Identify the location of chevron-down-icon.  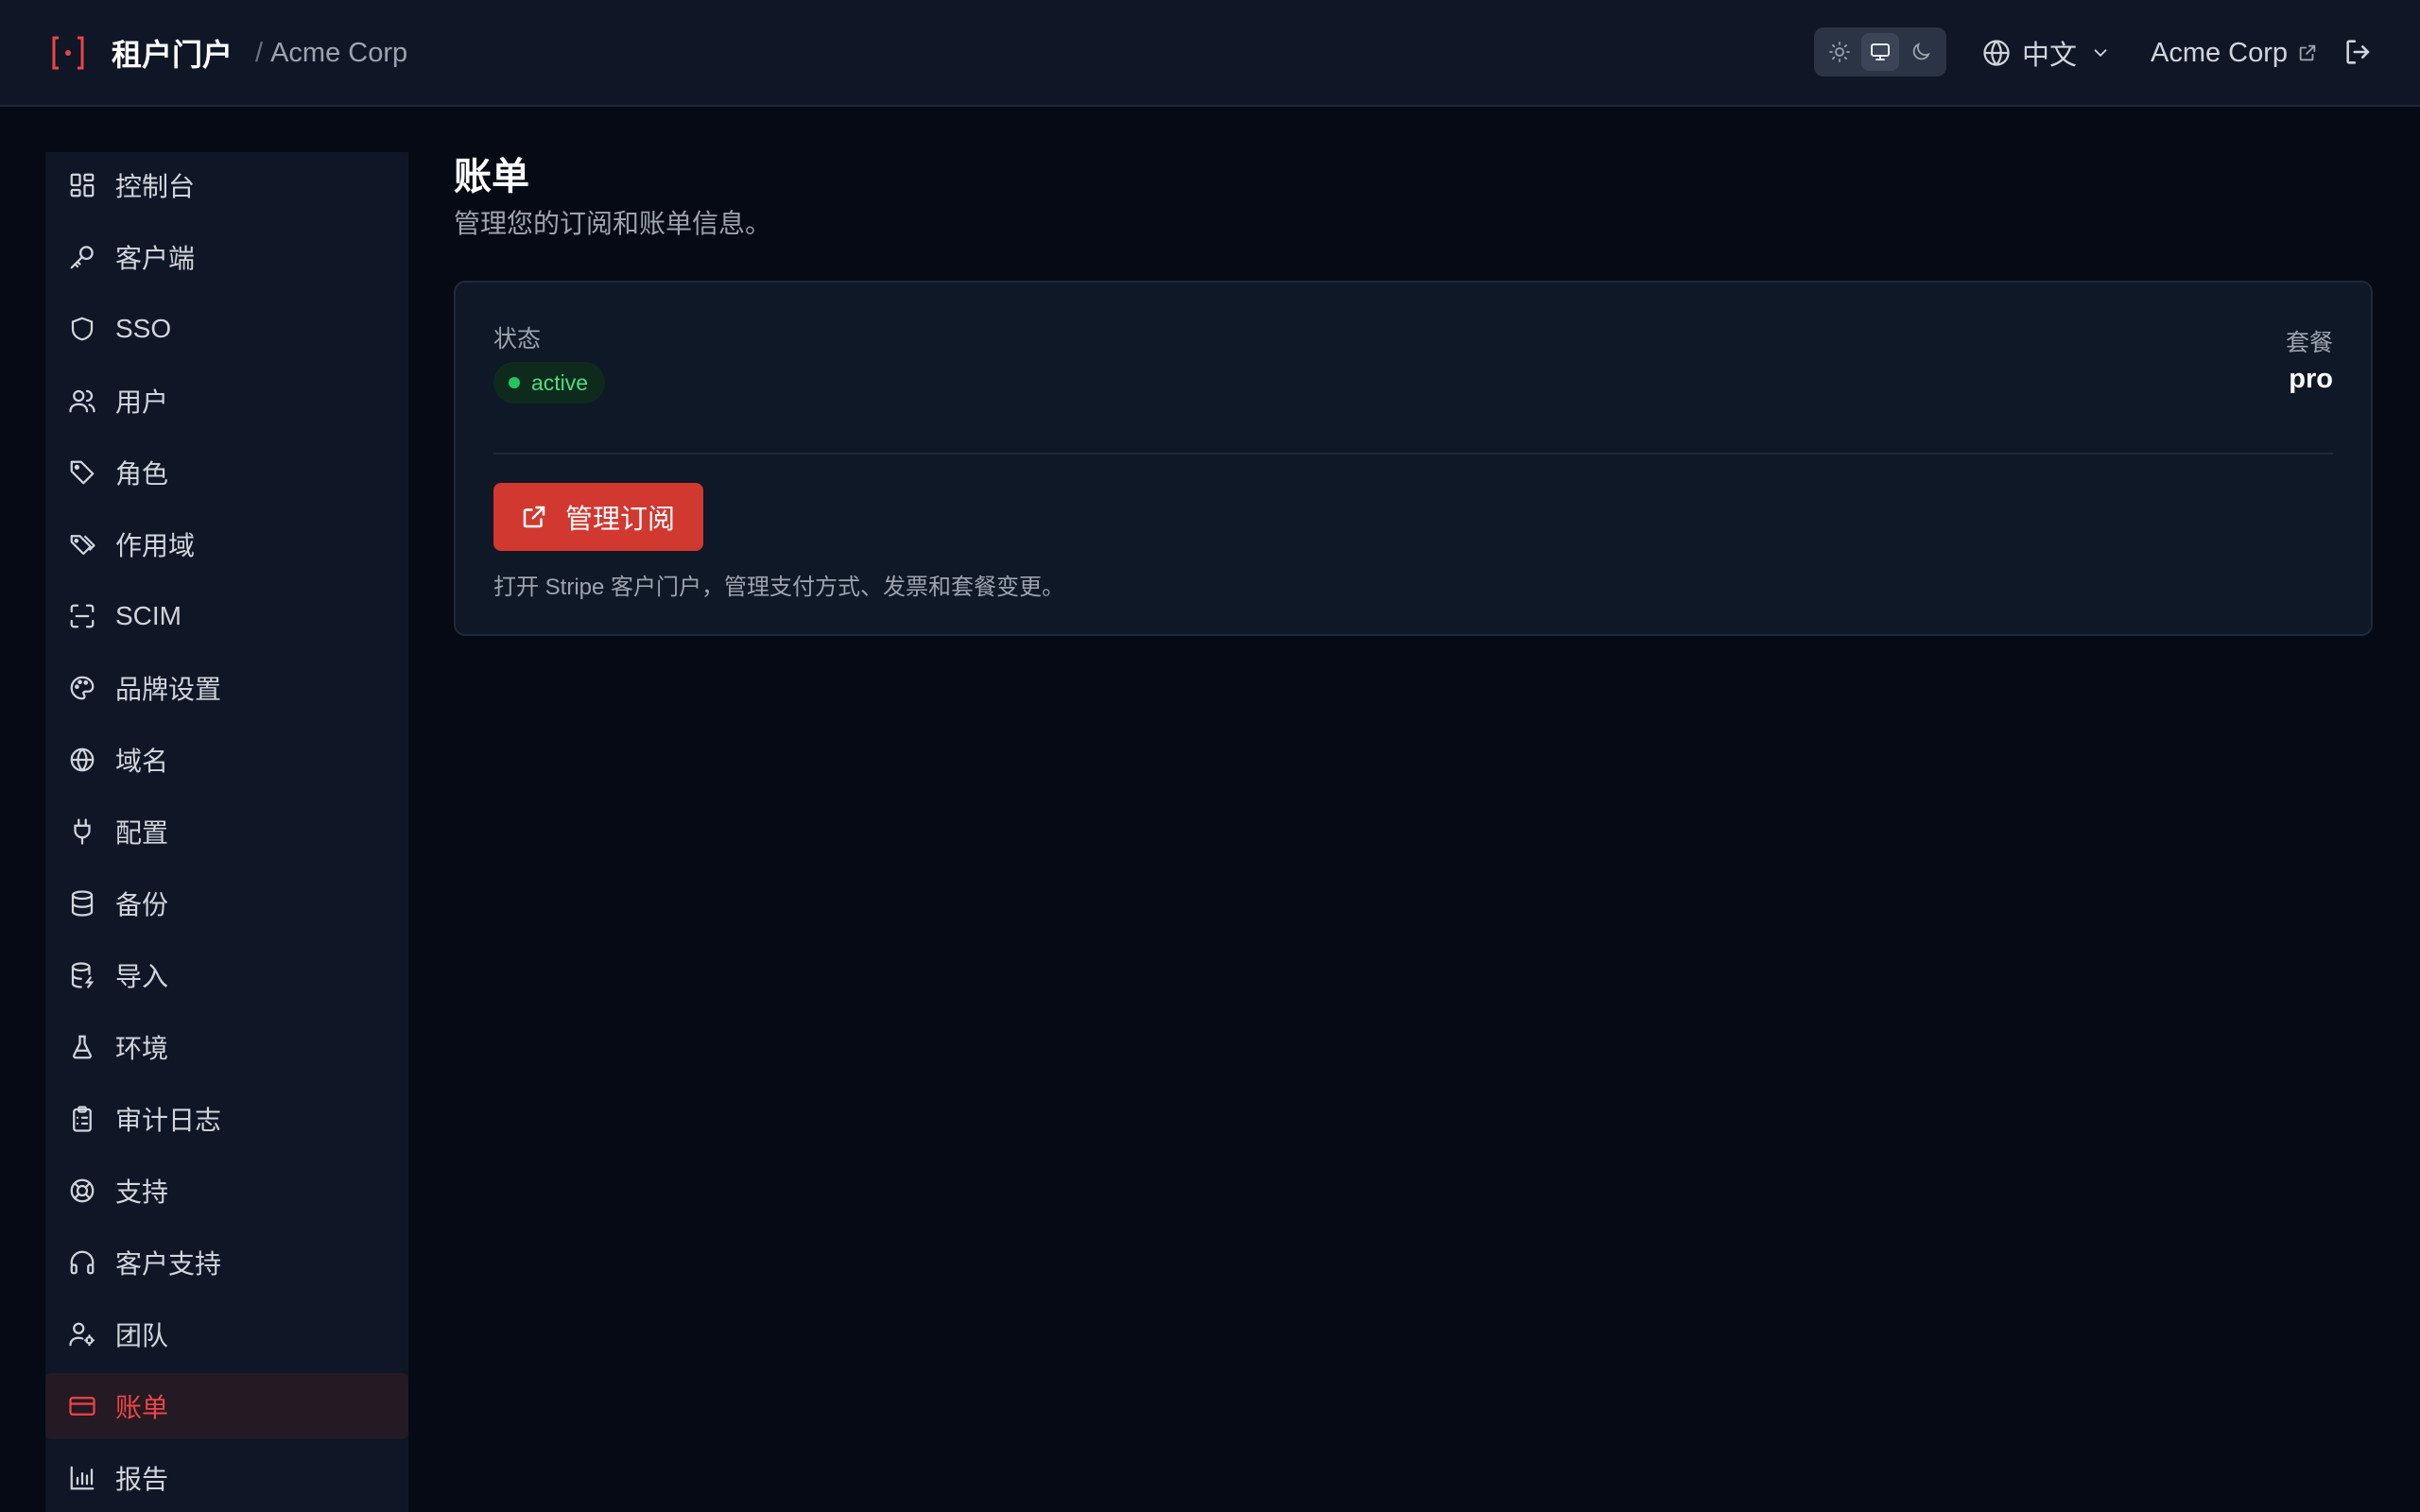
(2100, 53).